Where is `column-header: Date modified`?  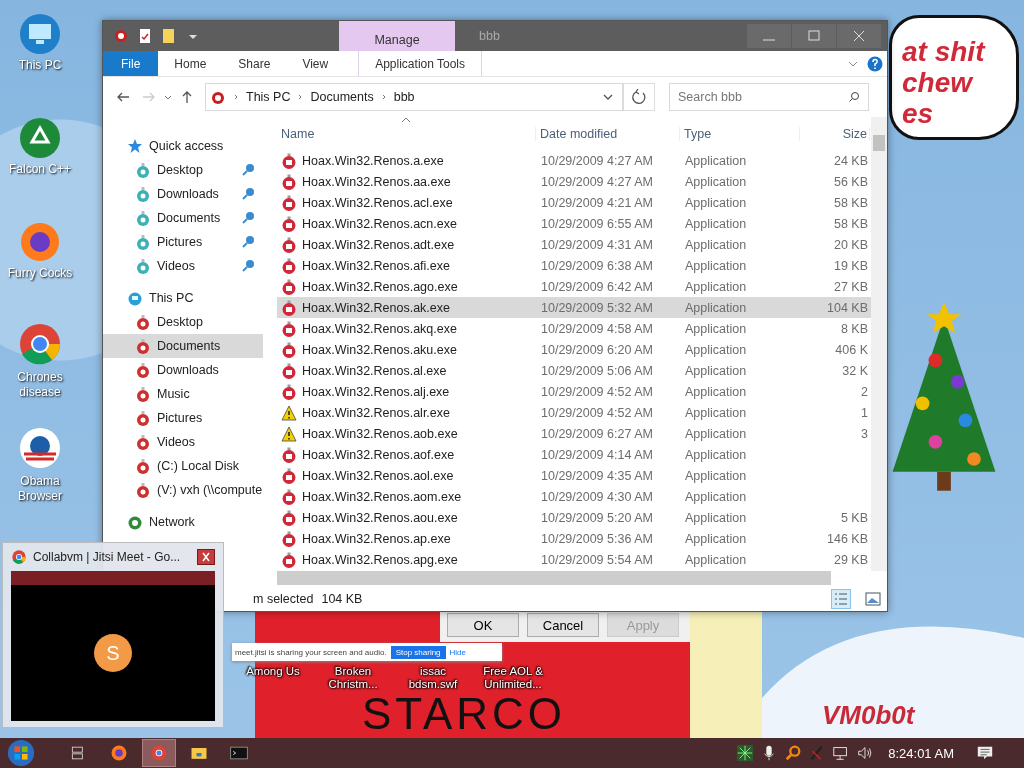 column-header: Date modified is located at coordinates (608, 133).